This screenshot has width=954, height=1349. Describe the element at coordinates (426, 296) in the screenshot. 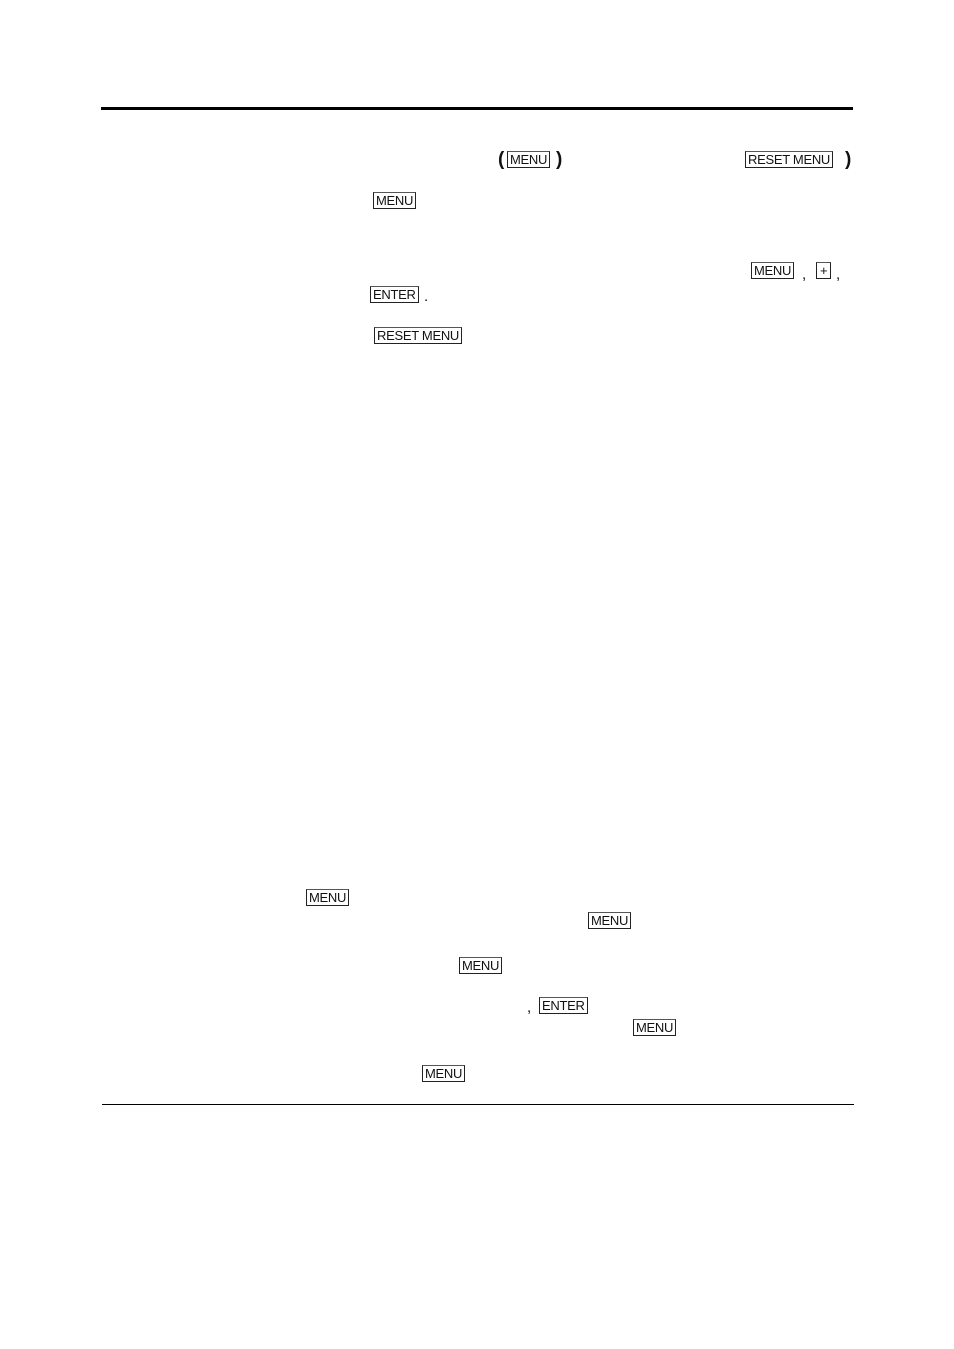

I see `period: .` at that location.